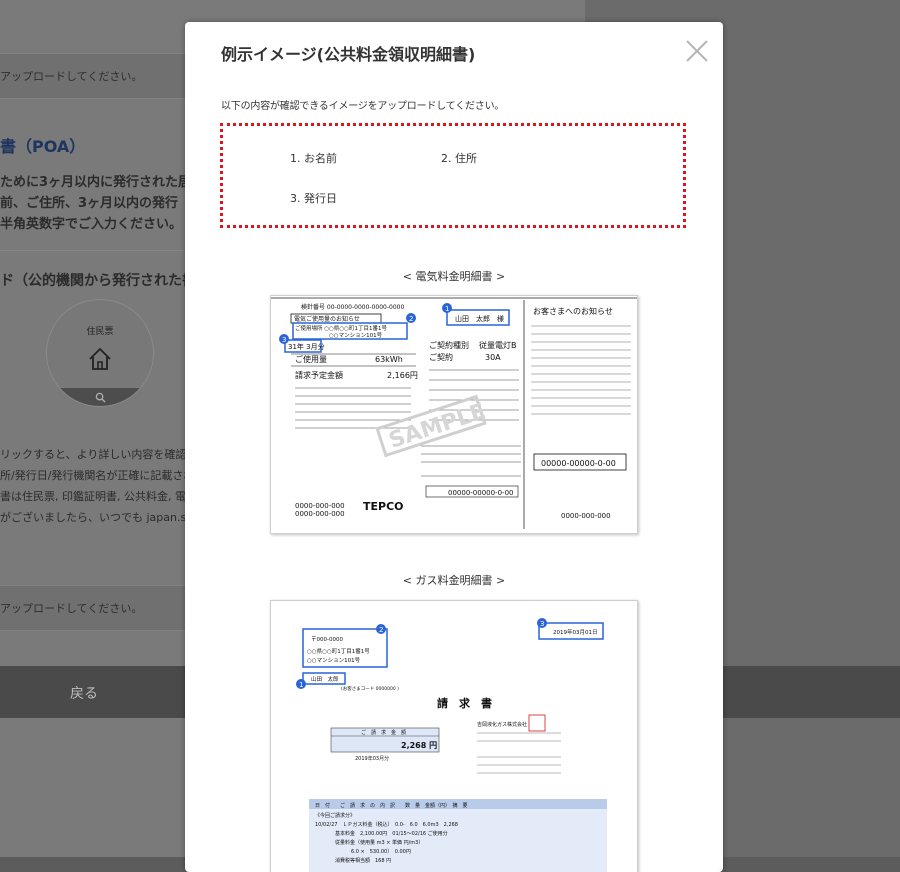 The height and width of the screenshot is (872, 900). I want to click on search-icon, so click(100, 397).